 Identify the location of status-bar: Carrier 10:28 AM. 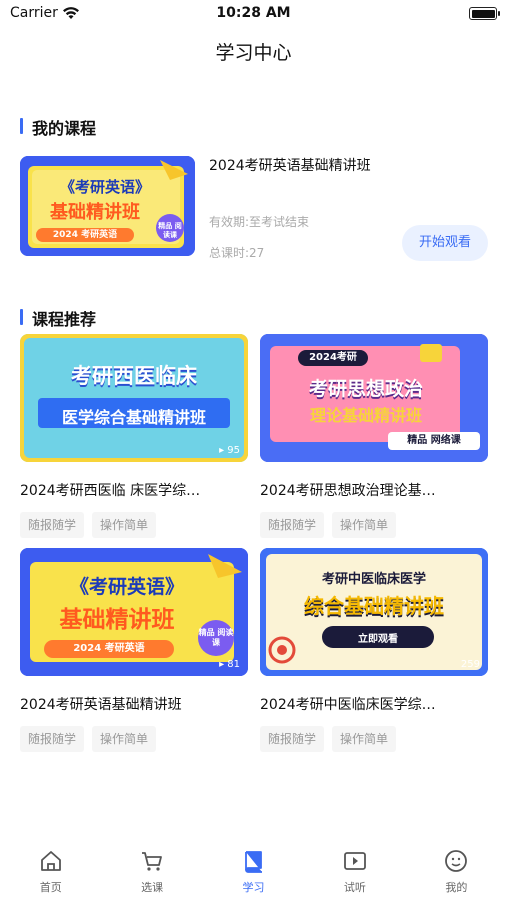
(253, 15).